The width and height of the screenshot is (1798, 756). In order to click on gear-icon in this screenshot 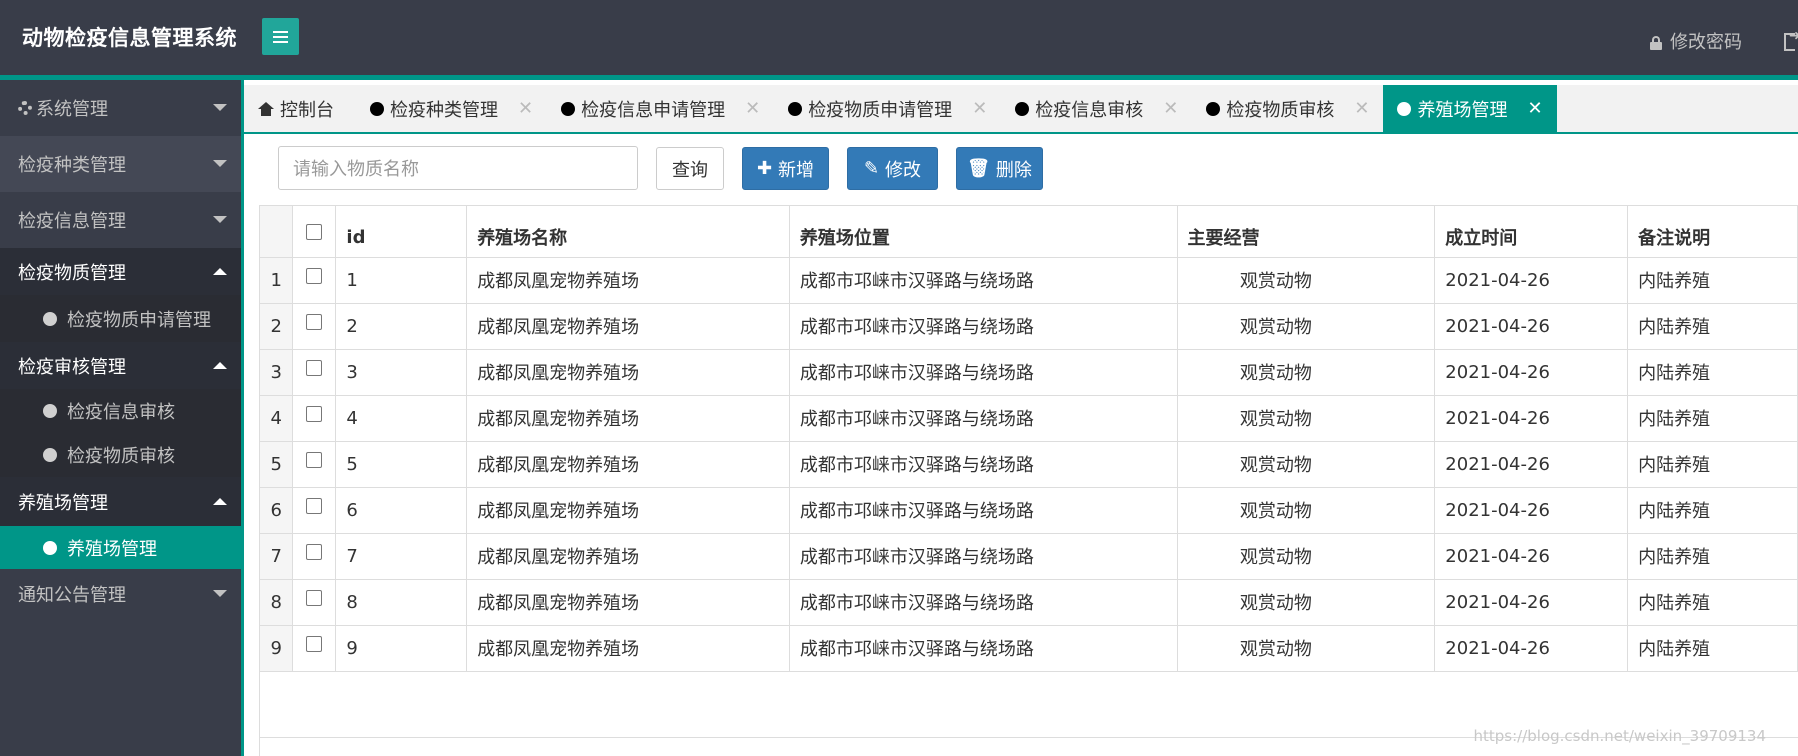, I will do `click(25, 108)`.